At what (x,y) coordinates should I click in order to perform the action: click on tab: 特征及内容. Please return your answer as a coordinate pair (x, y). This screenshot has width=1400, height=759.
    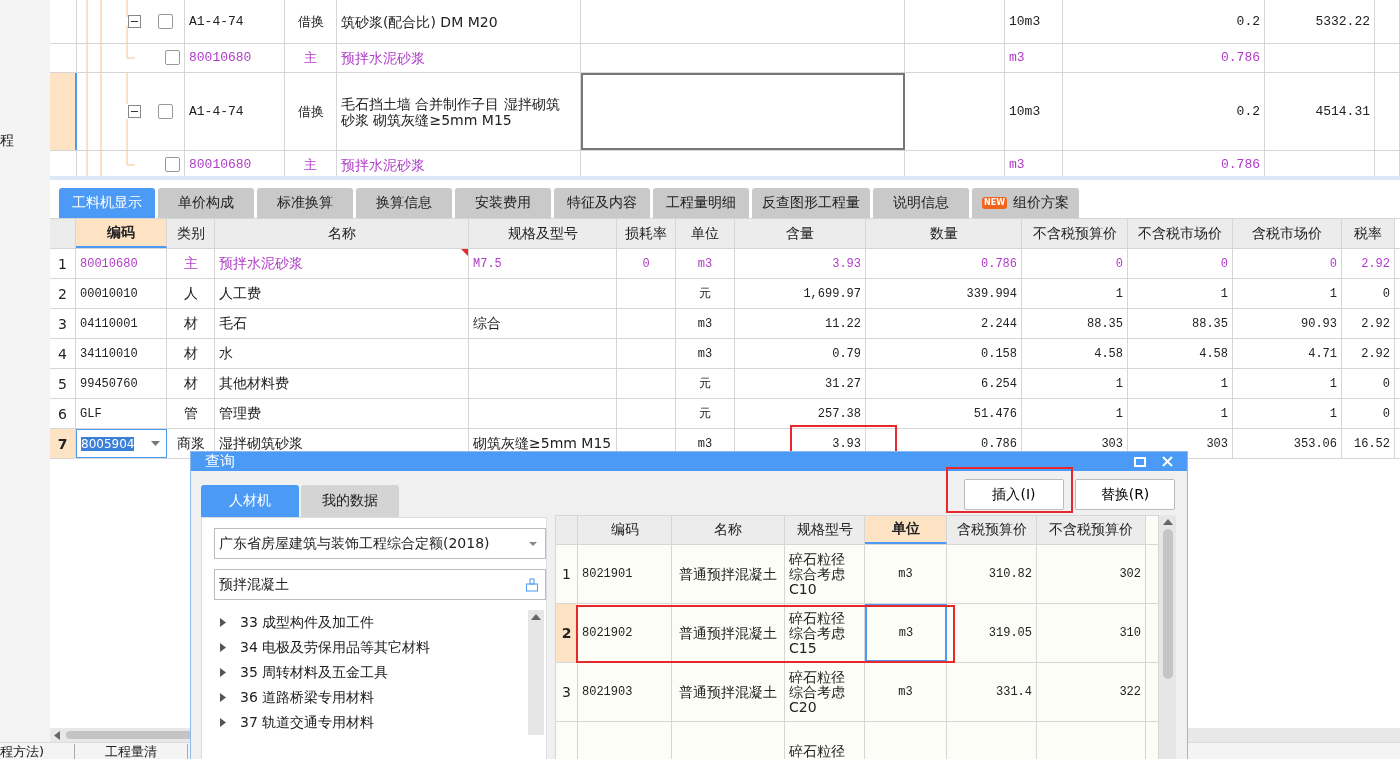
    Looking at the image, I should click on (602, 203).